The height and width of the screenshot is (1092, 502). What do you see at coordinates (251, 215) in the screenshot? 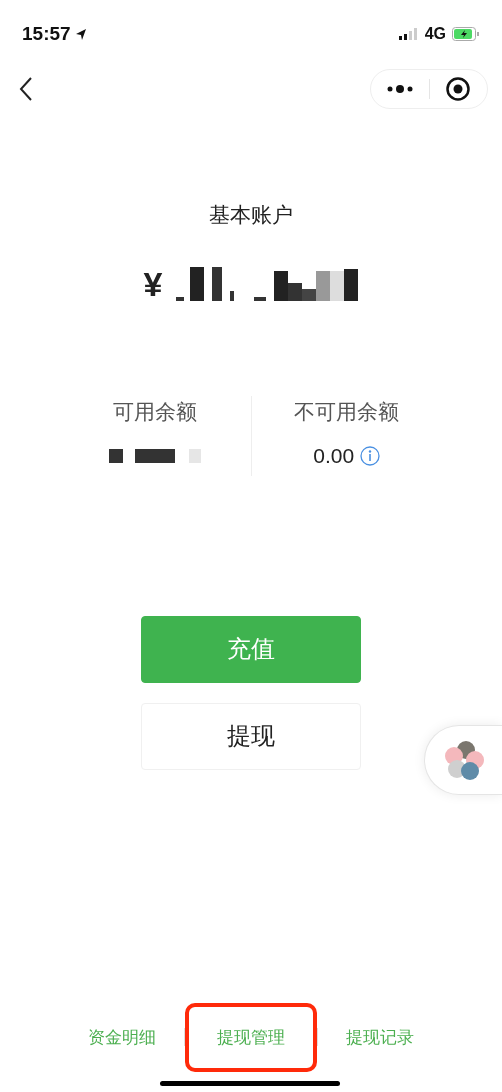
I see `account-title: 基本账户` at bounding box center [251, 215].